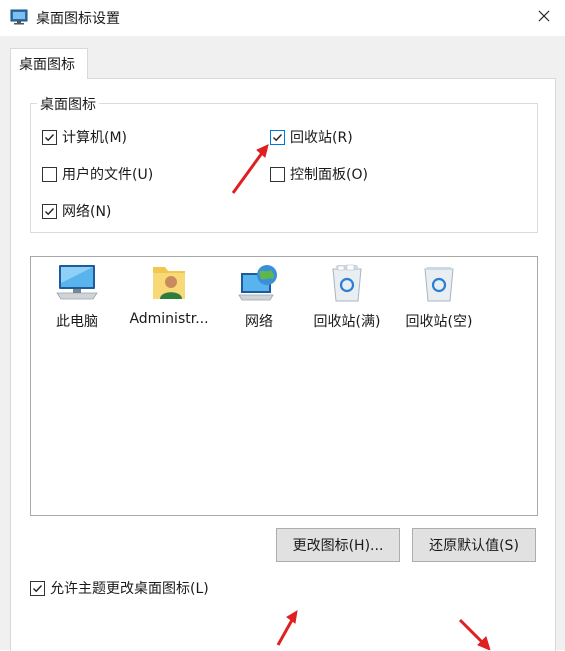 The height and width of the screenshot is (651, 565). What do you see at coordinates (259, 322) in the screenshot?
I see `icon-label: 网络` at bounding box center [259, 322].